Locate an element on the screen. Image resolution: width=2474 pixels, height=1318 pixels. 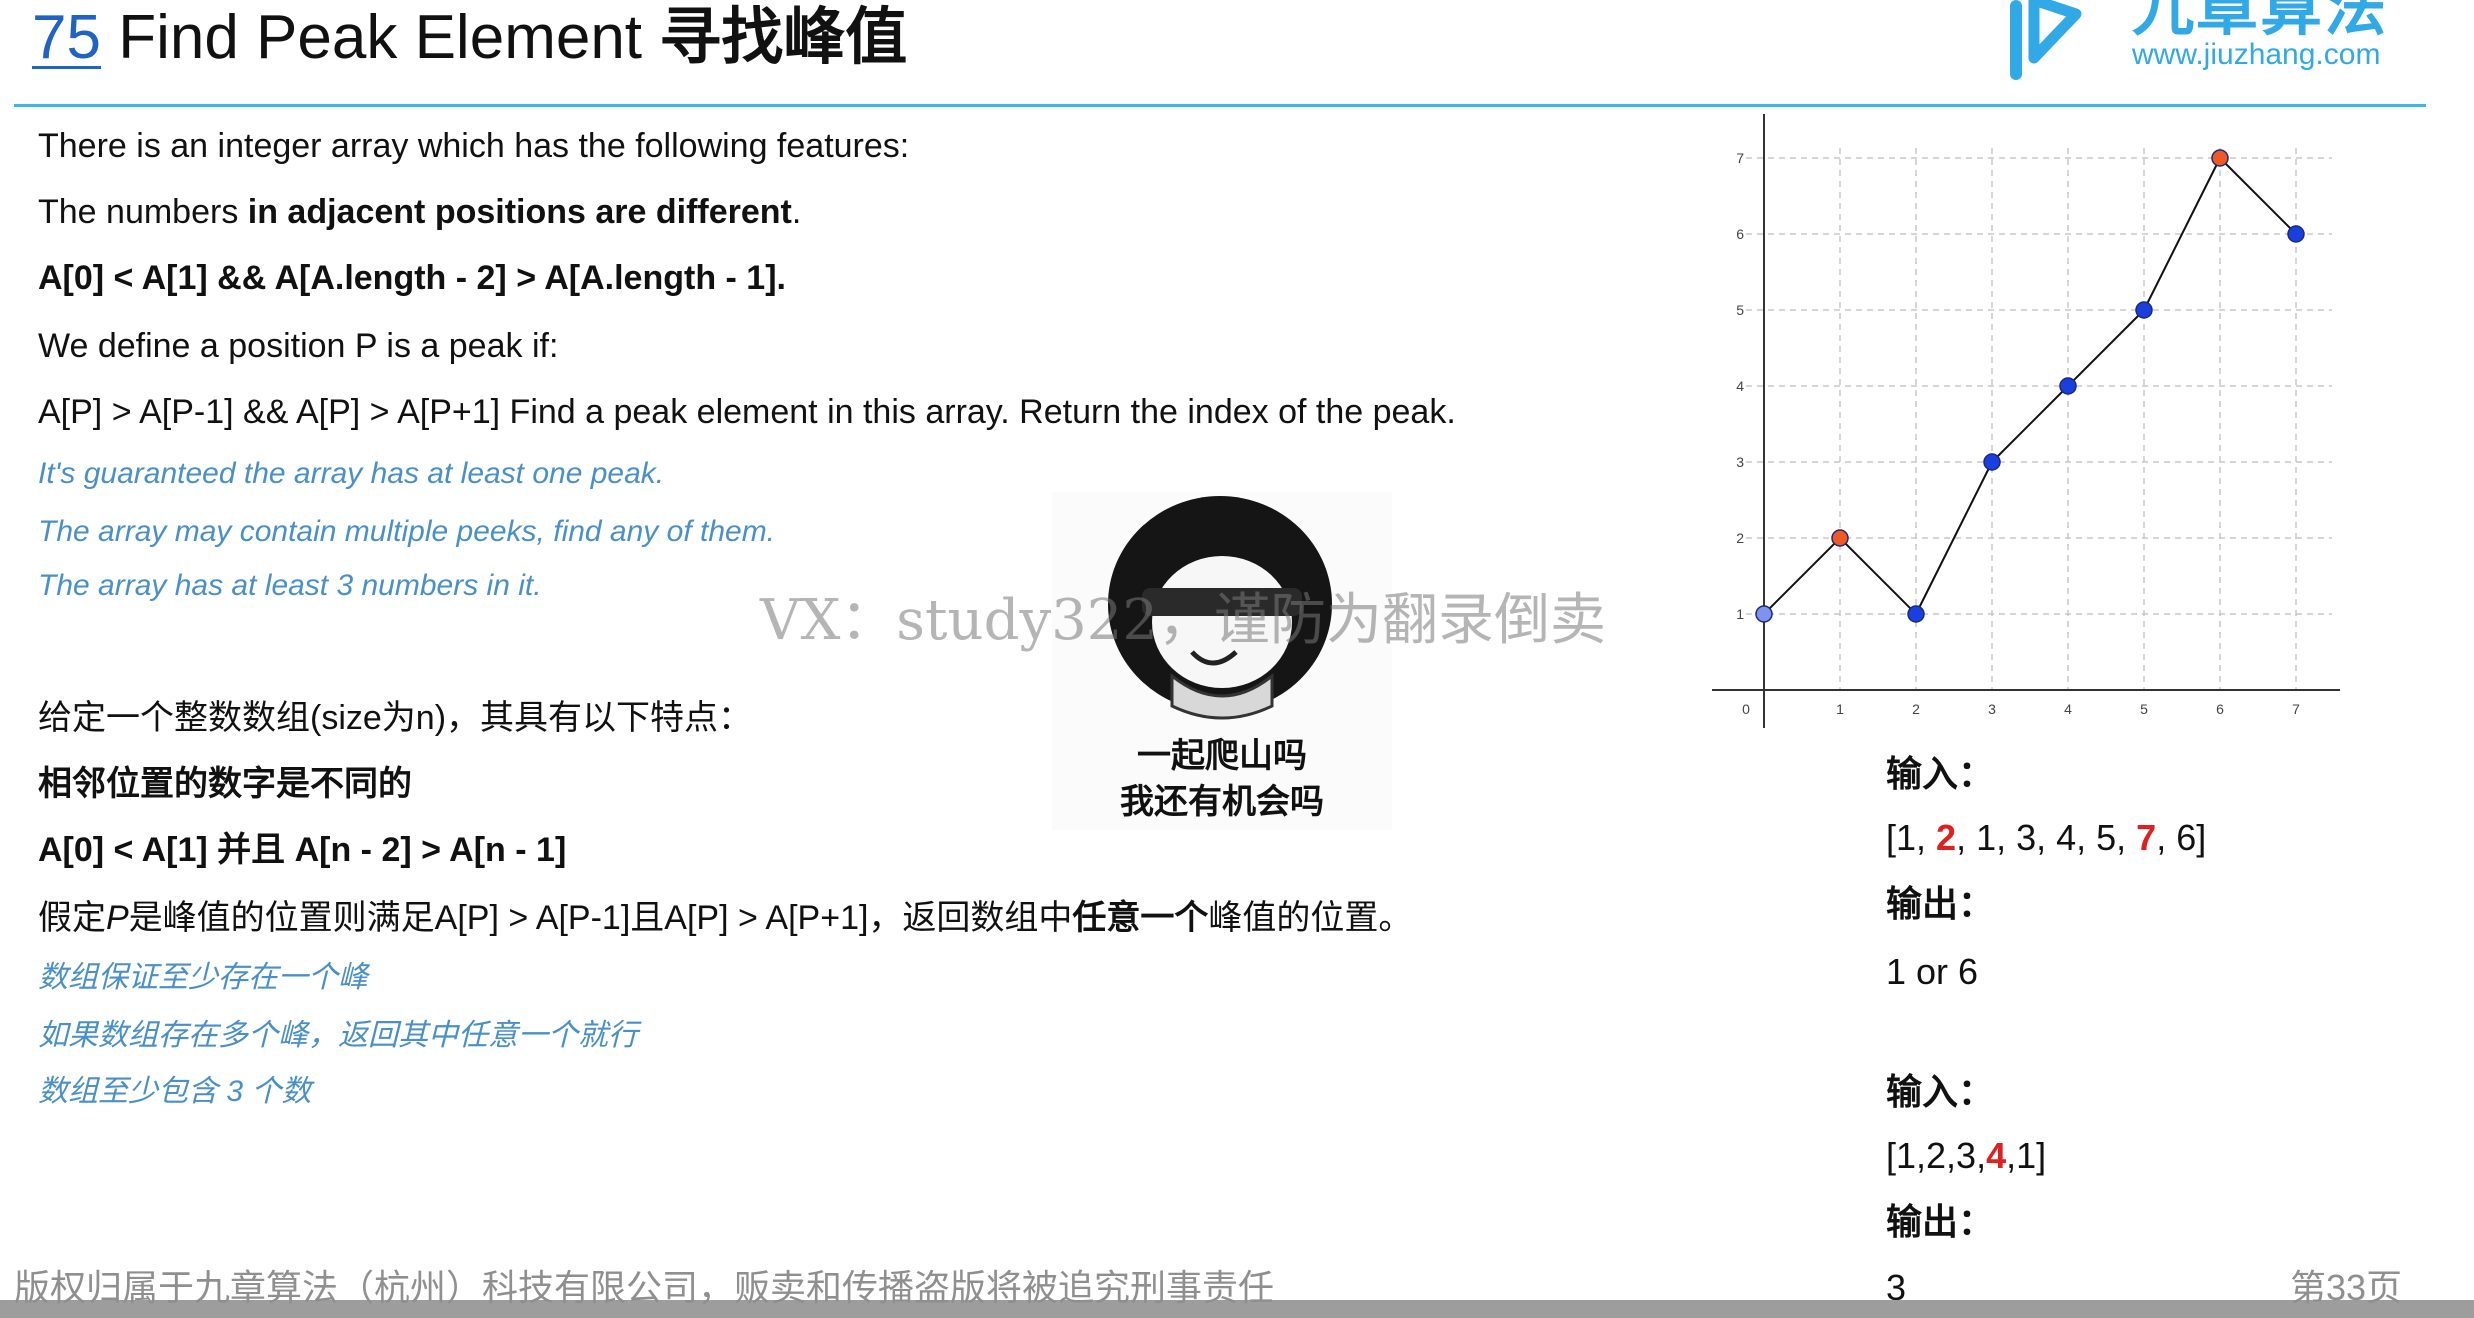
x-tick-label: 3 is located at coordinates (1992, 709).